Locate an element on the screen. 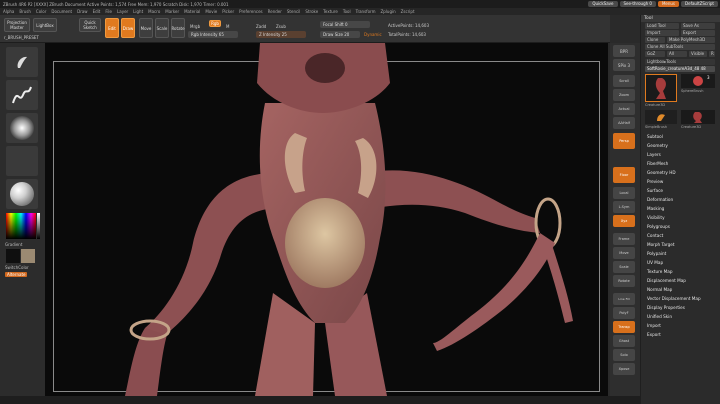  subpalette-export: Export is located at coordinates (654, 334).